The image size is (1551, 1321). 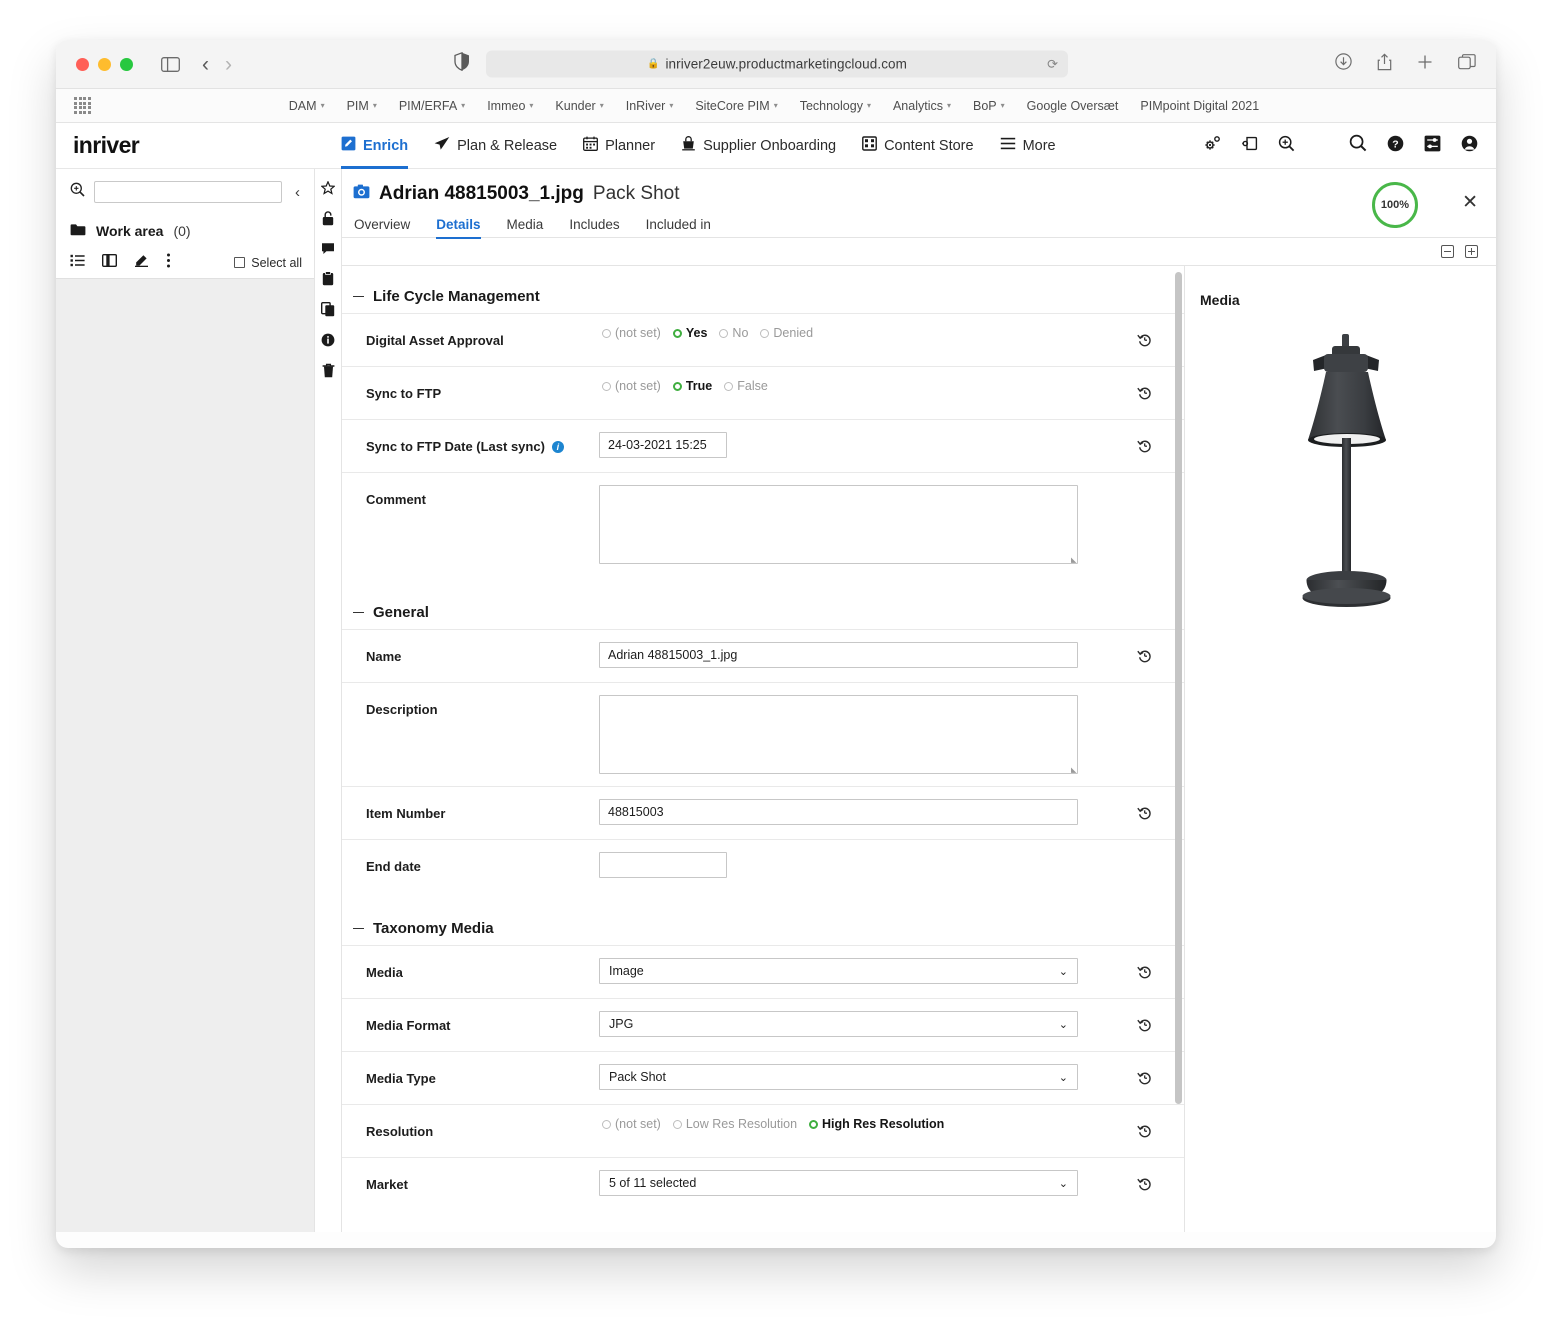 What do you see at coordinates (1384, 64) in the screenshot?
I see `share-icon` at bounding box center [1384, 64].